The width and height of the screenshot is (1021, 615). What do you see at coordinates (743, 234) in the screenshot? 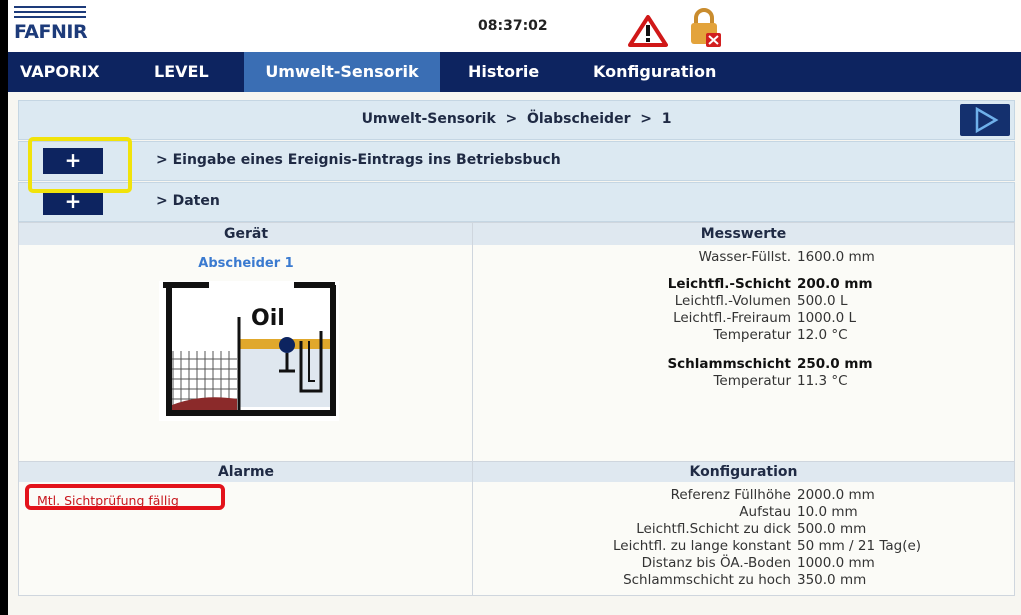
I see `measurements-header: Messwerte` at bounding box center [743, 234].